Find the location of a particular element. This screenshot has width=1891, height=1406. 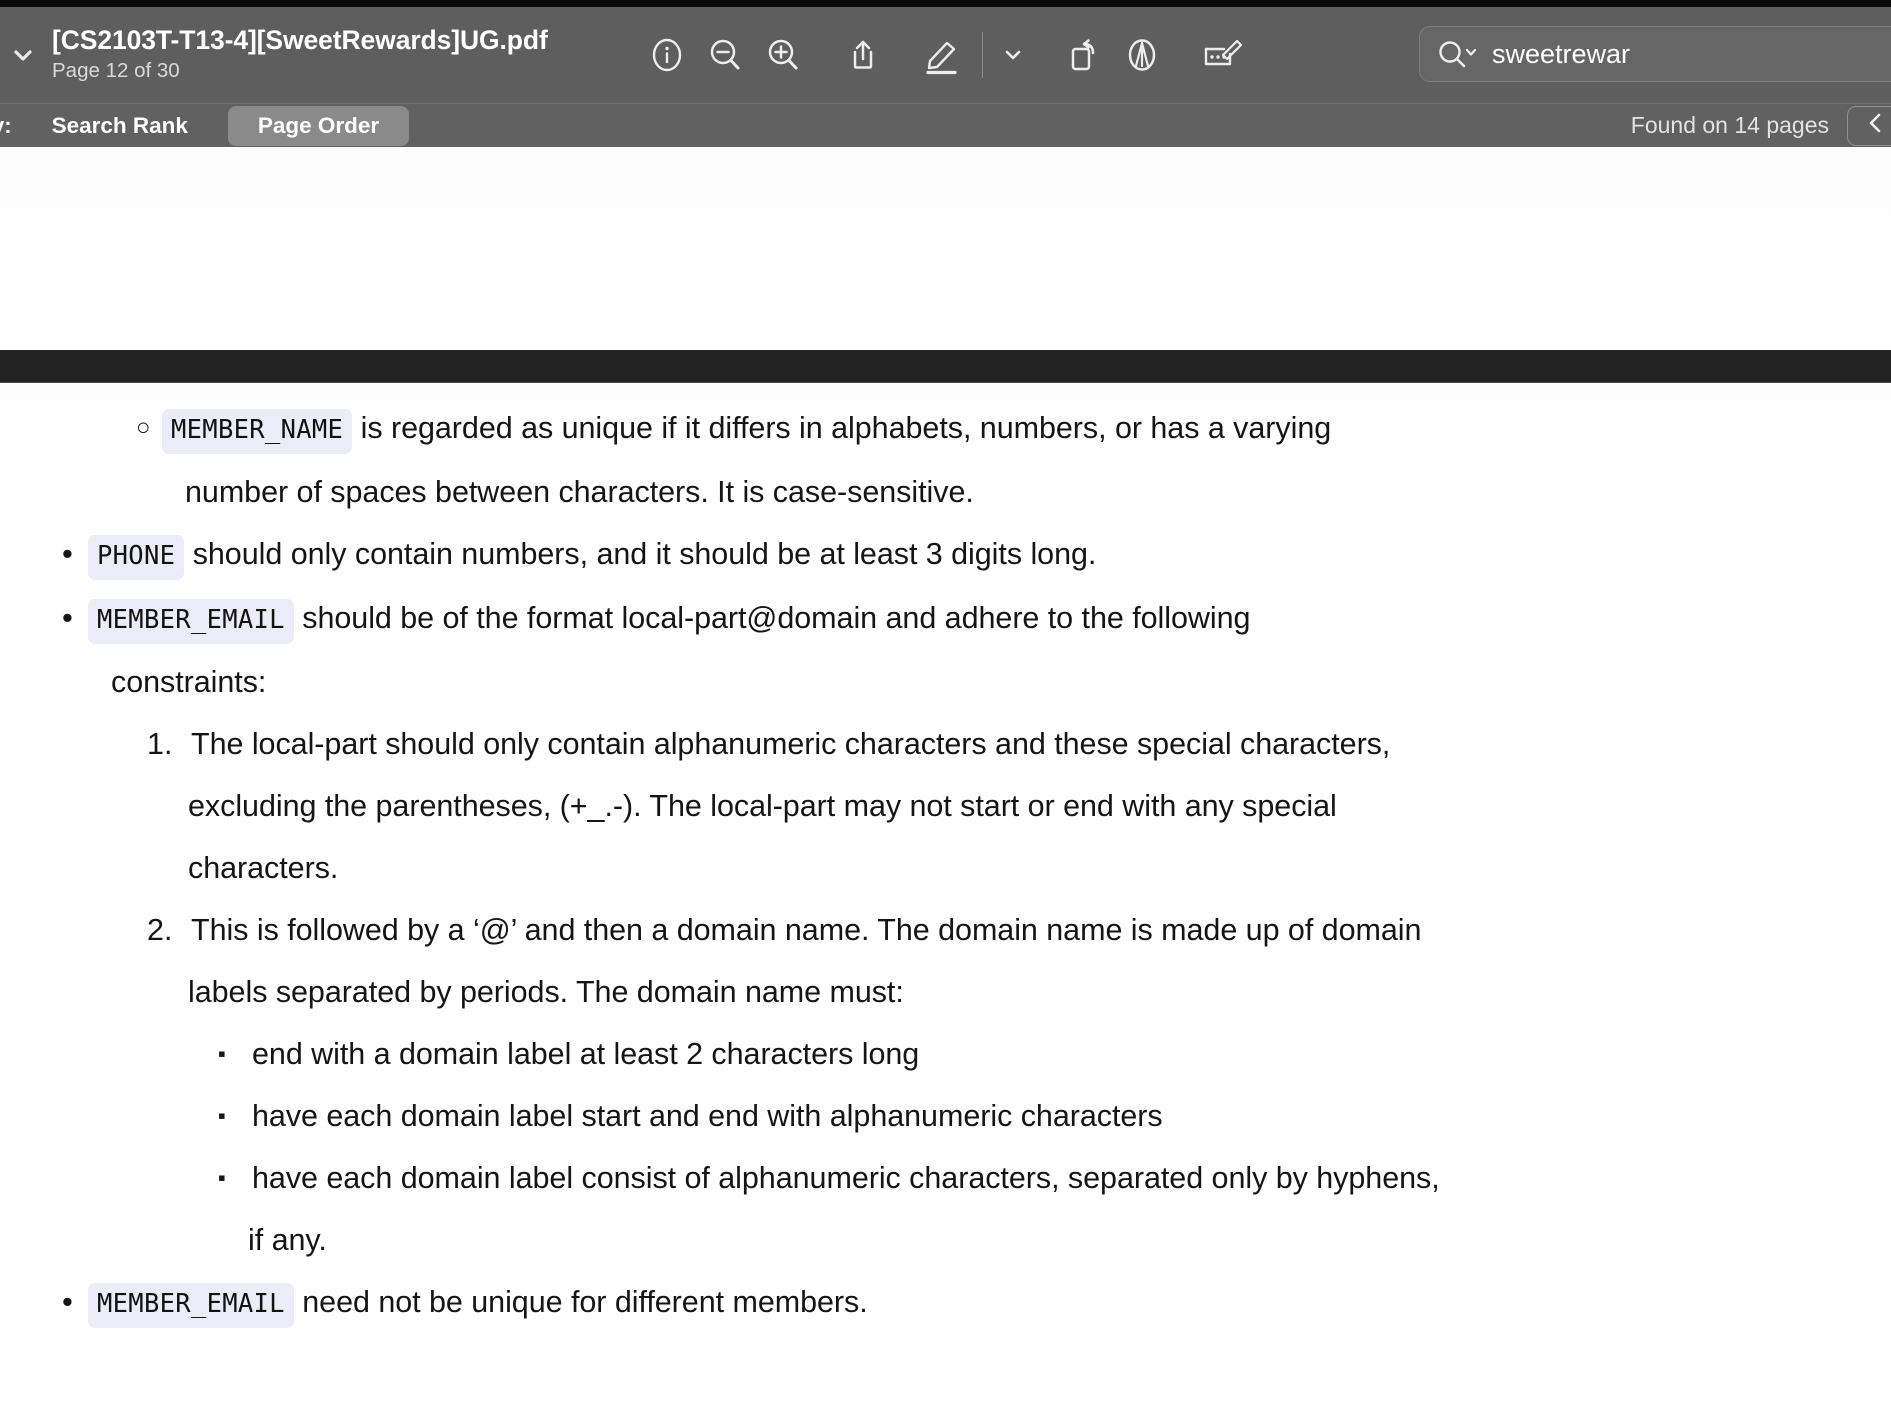

share-button is located at coordinates (863, 55).